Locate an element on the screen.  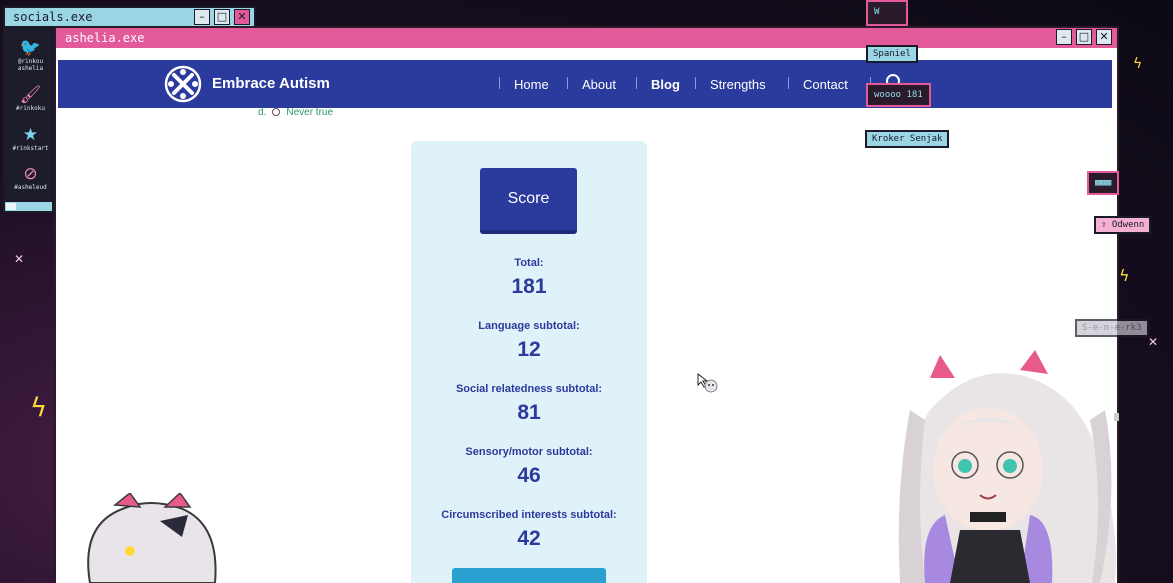
answer-option-d: d. Never true is located at coordinates (295, 112).